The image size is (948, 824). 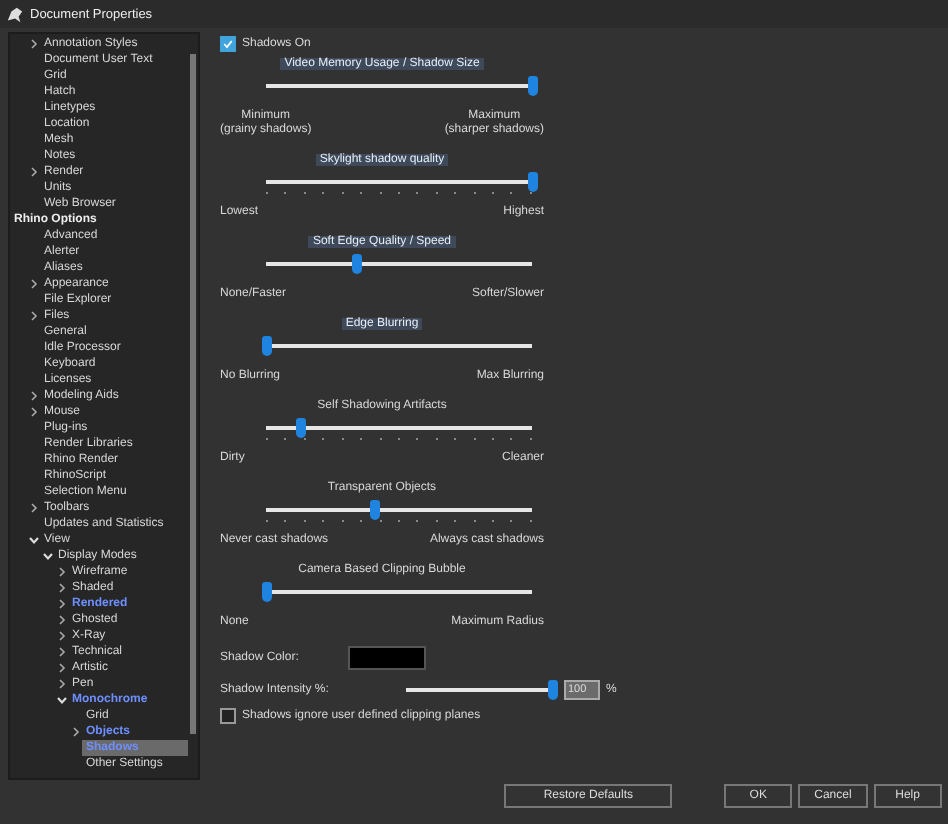 I want to click on app-icon, so click(x=15, y=14).